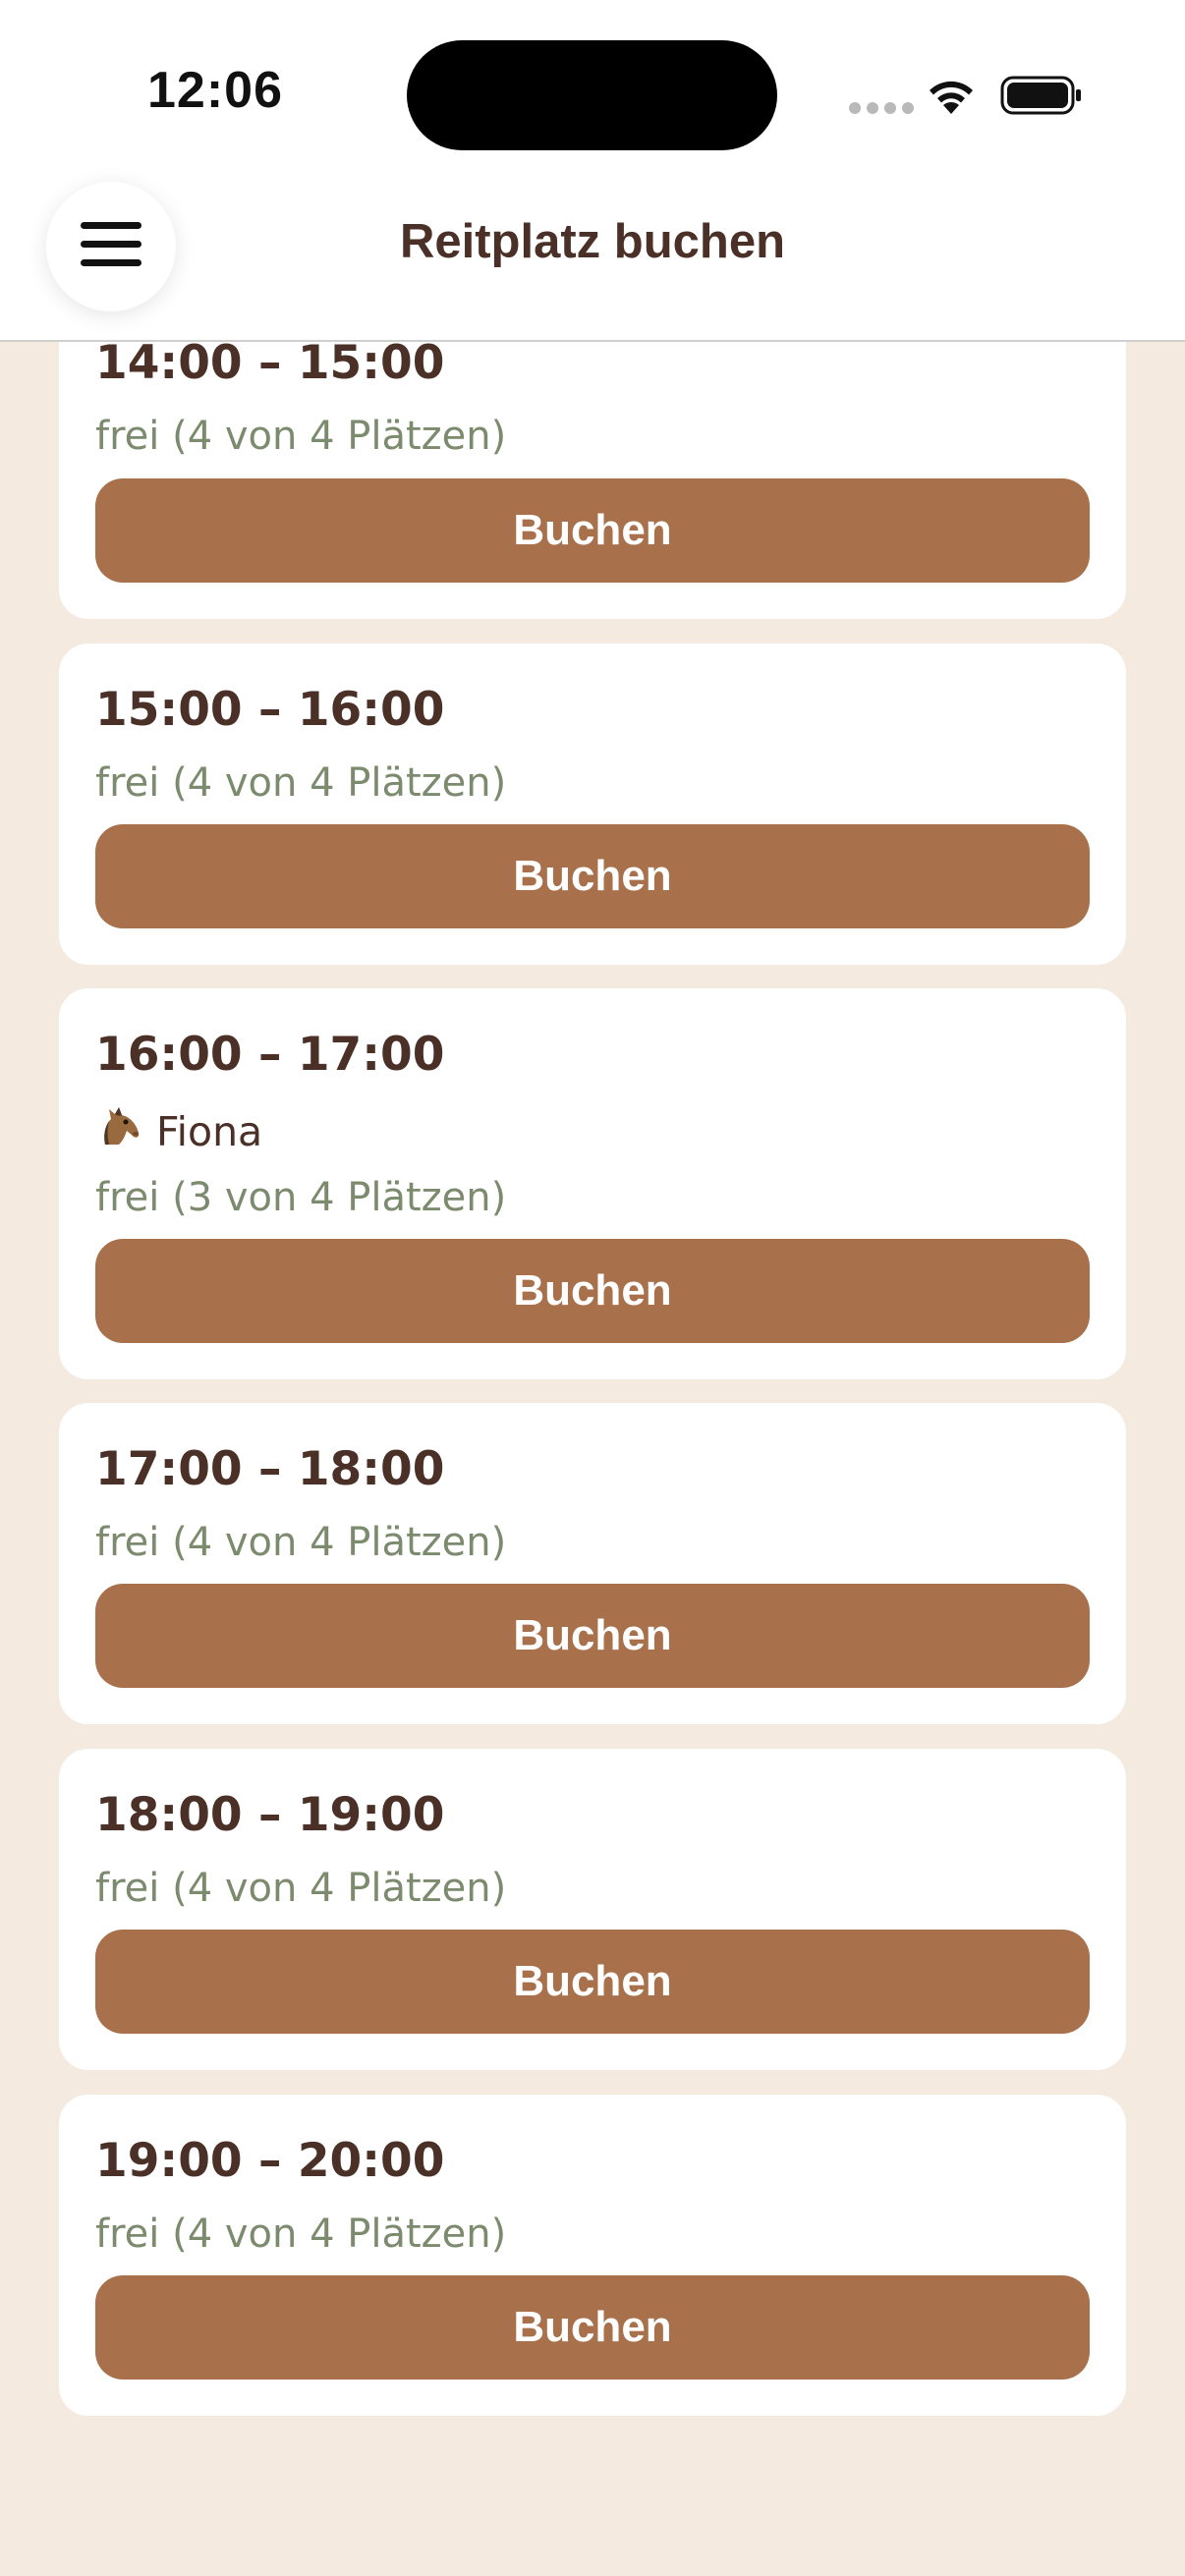 This screenshot has width=1185, height=2576. I want to click on battery-icon, so click(1041, 97).